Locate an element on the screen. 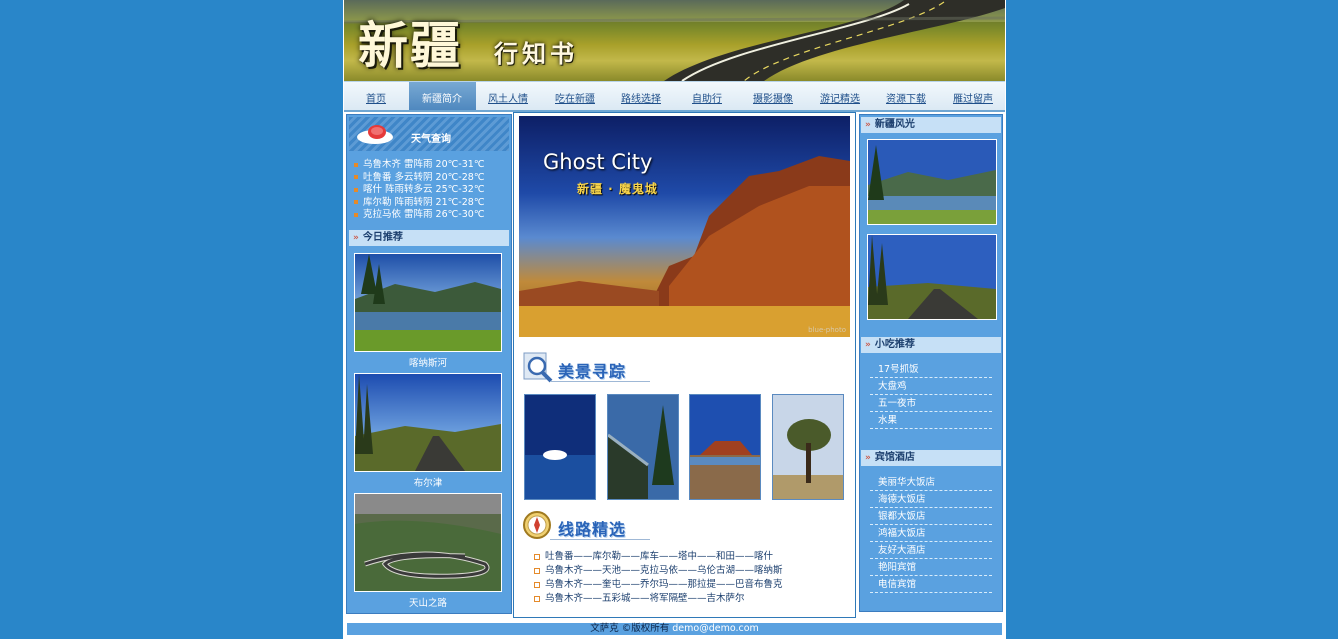  mountain-lake-image is located at coordinates (932, 182).